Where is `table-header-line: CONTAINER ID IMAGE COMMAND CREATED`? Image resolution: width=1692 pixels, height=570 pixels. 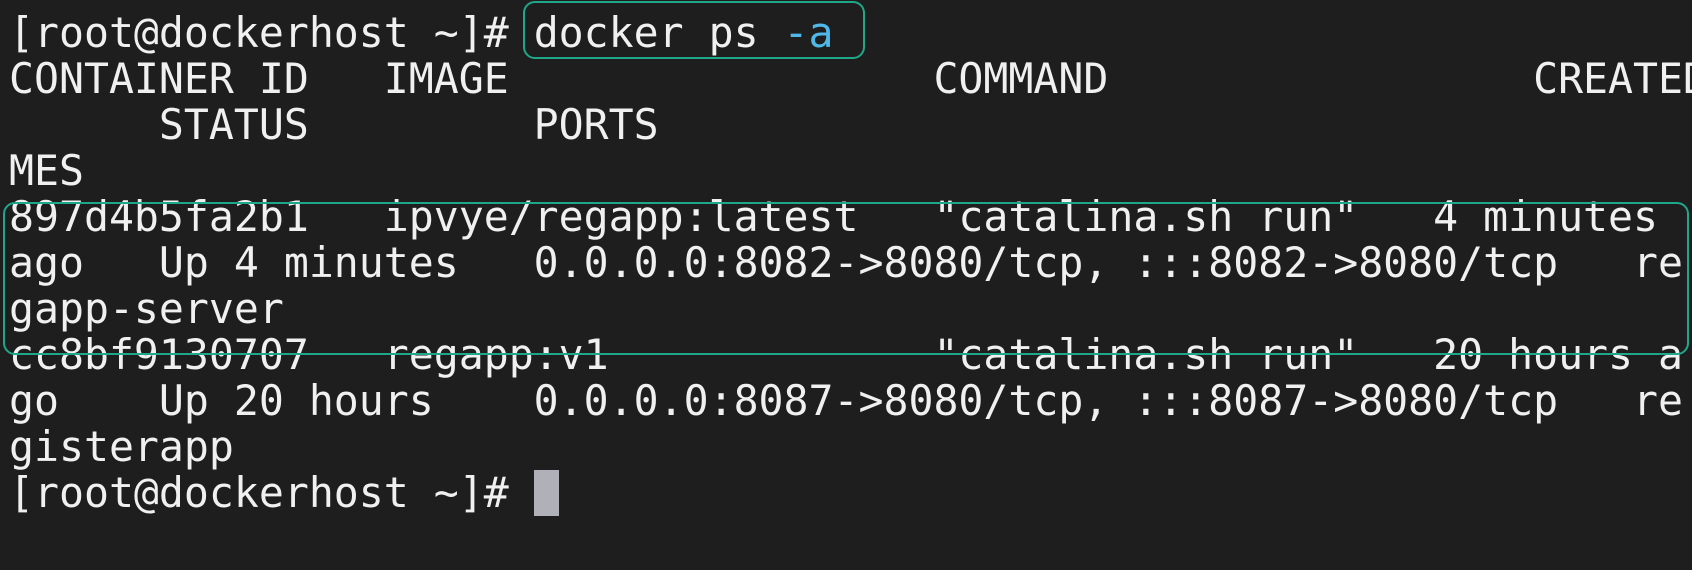
table-header-line: CONTAINER ID IMAGE COMMAND CREATED is located at coordinates (850, 78).